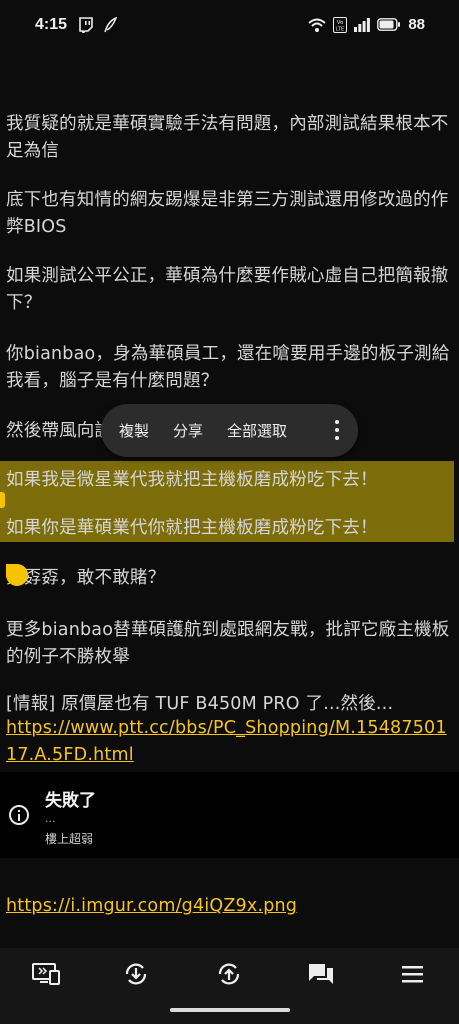 This screenshot has height=1024, width=459. Describe the element at coordinates (17, 575) in the screenshot. I see `selection-end-handle` at that location.